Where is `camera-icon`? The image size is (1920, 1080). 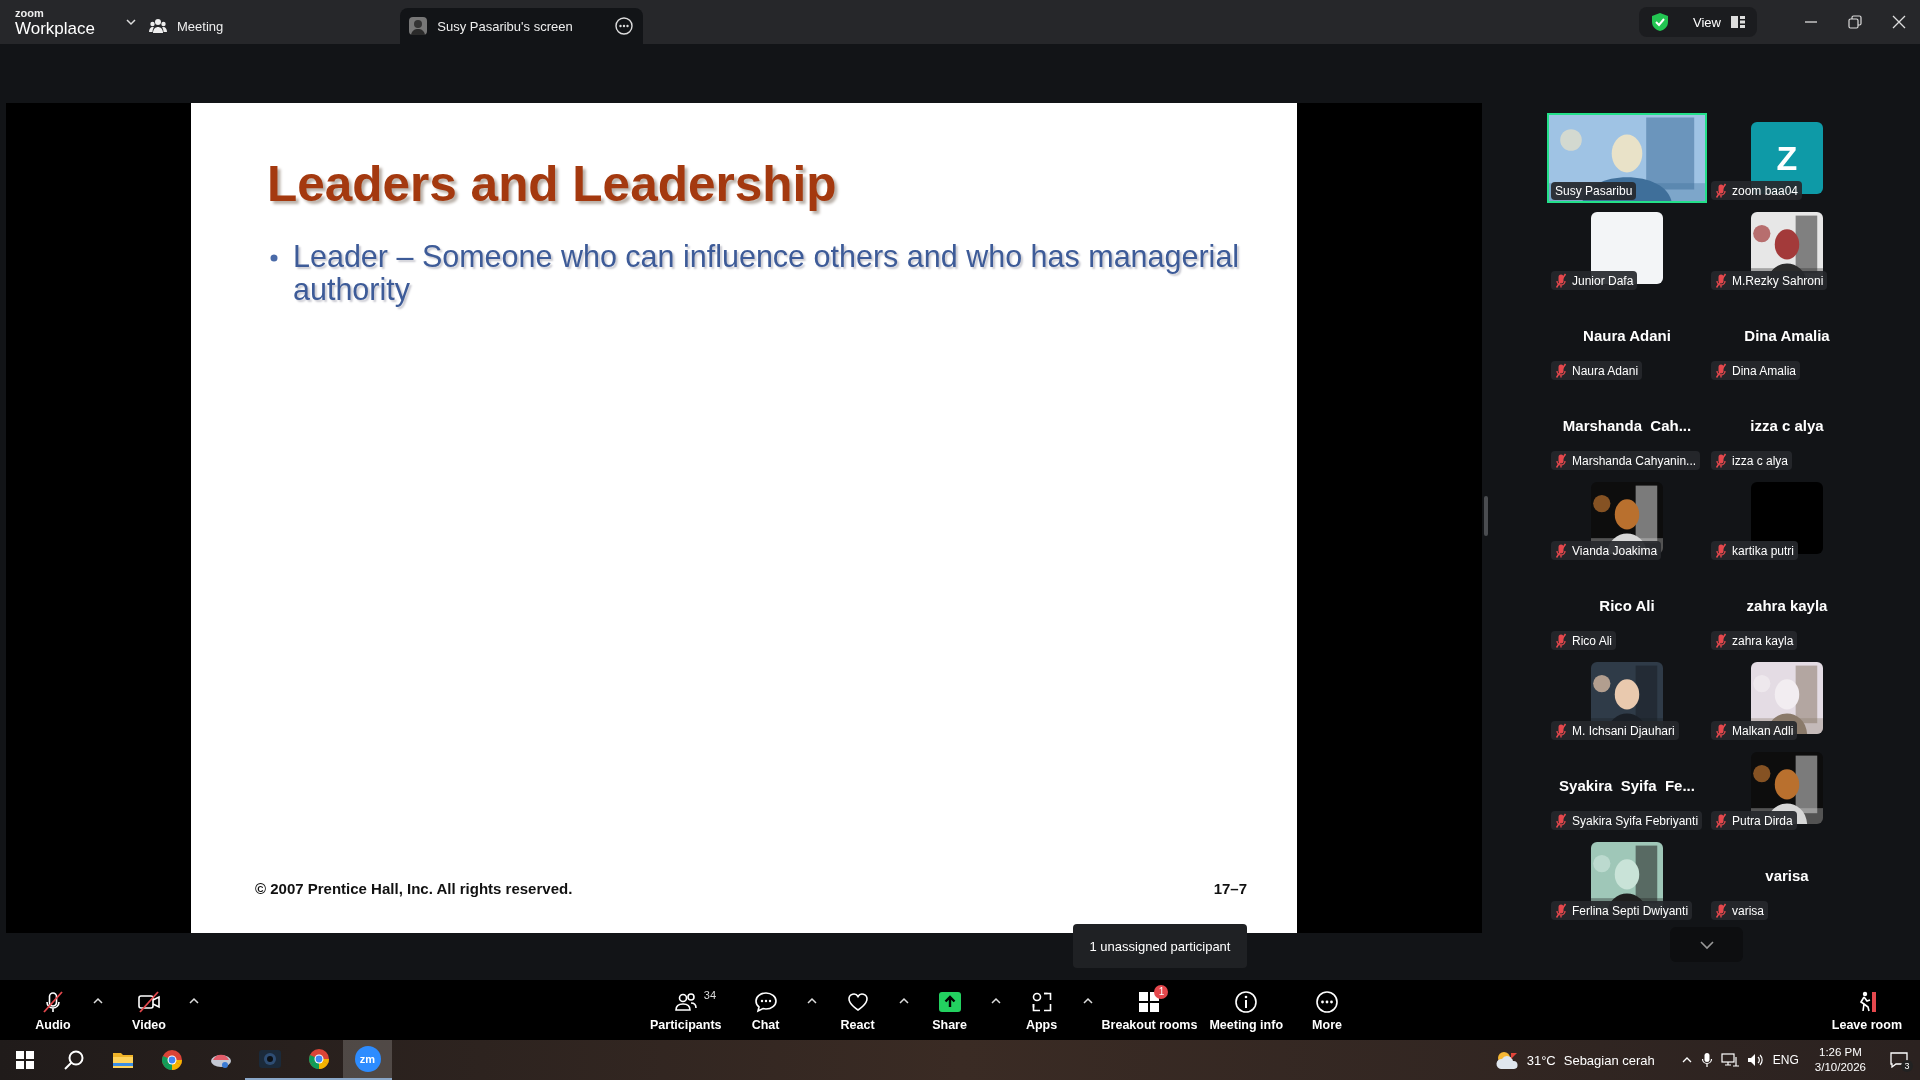 camera-icon is located at coordinates (269, 1059).